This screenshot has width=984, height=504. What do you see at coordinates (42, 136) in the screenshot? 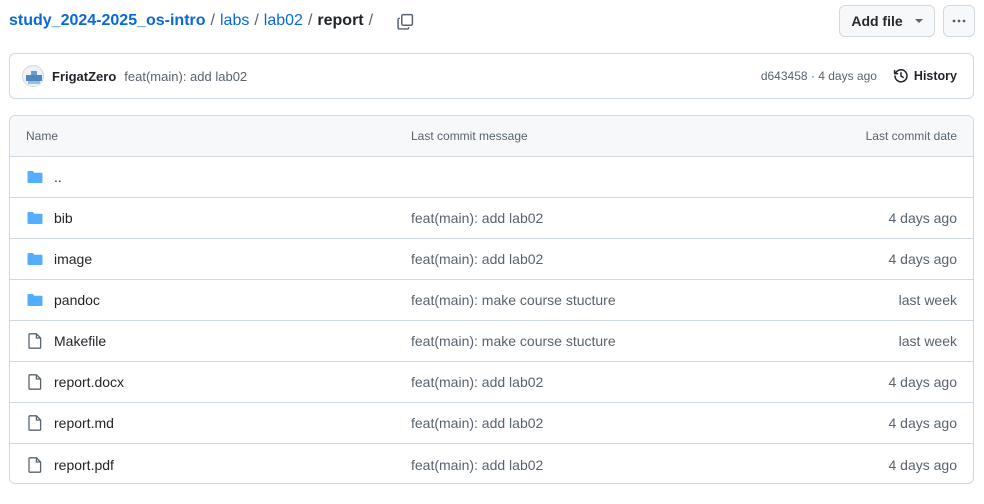
I see `header-name: Name` at bounding box center [42, 136].